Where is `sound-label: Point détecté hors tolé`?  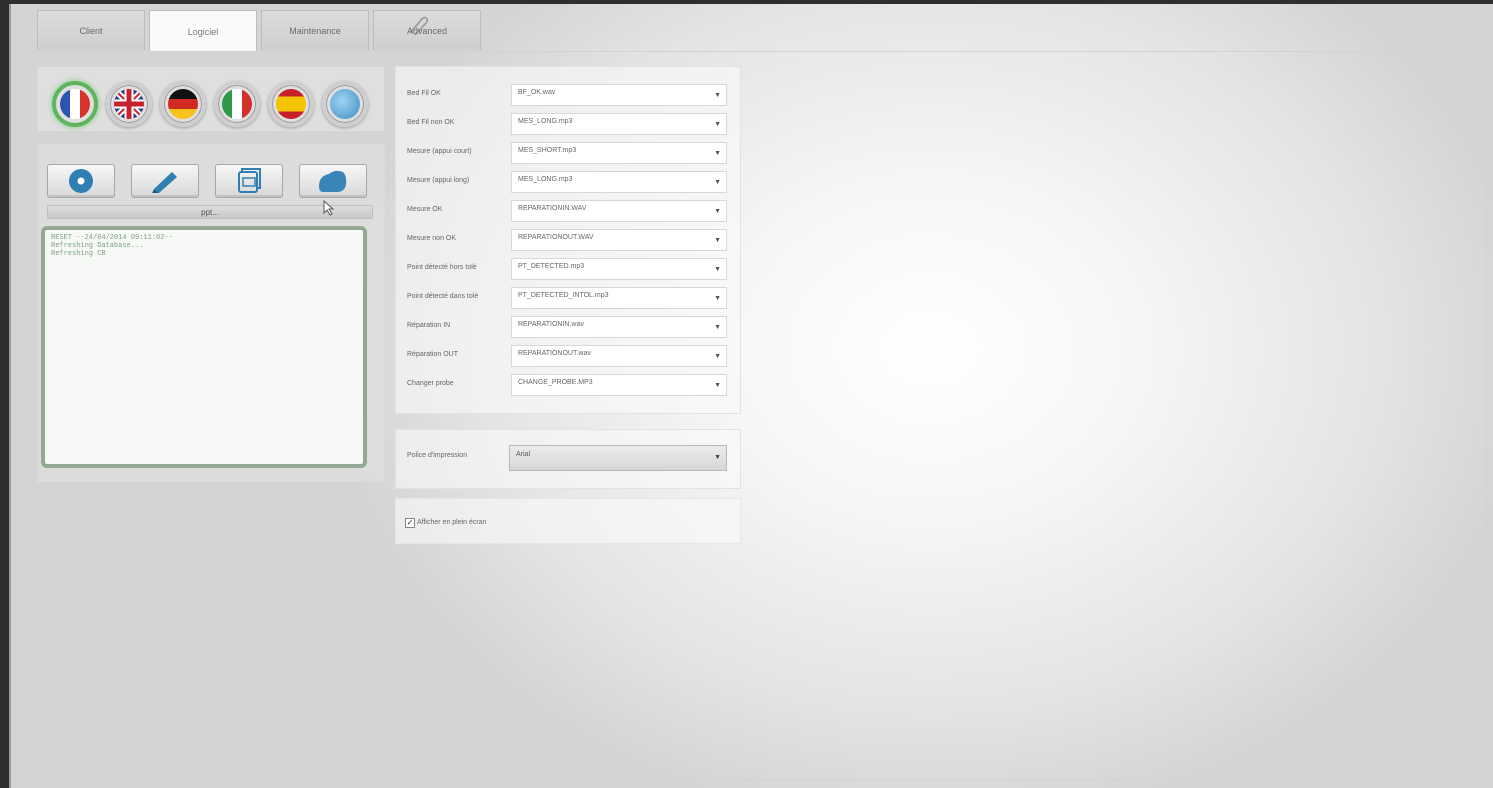
sound-label: Point détecté hors tolé is located at coordinates (442, 267).